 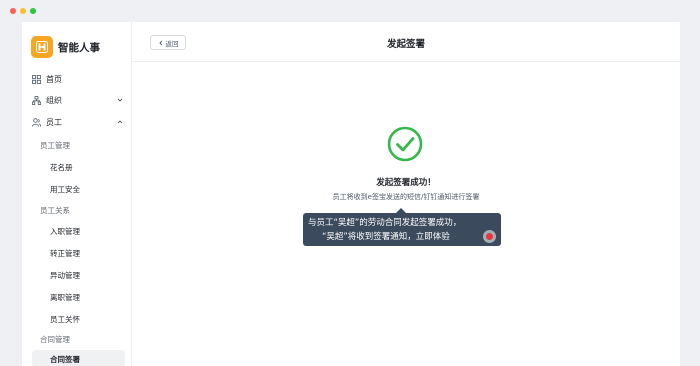 I want to click on brand-logo, so click(x=42, y=47).